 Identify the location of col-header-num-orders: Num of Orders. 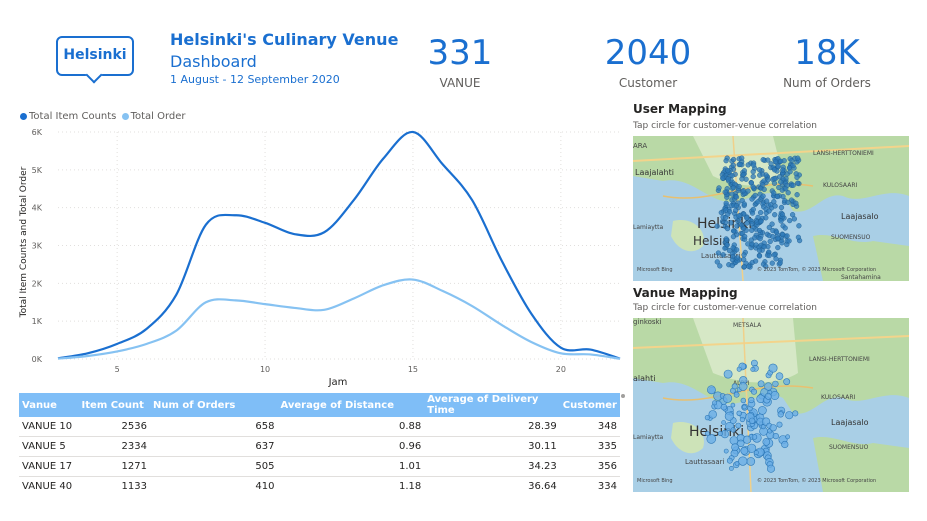
(213, 405).